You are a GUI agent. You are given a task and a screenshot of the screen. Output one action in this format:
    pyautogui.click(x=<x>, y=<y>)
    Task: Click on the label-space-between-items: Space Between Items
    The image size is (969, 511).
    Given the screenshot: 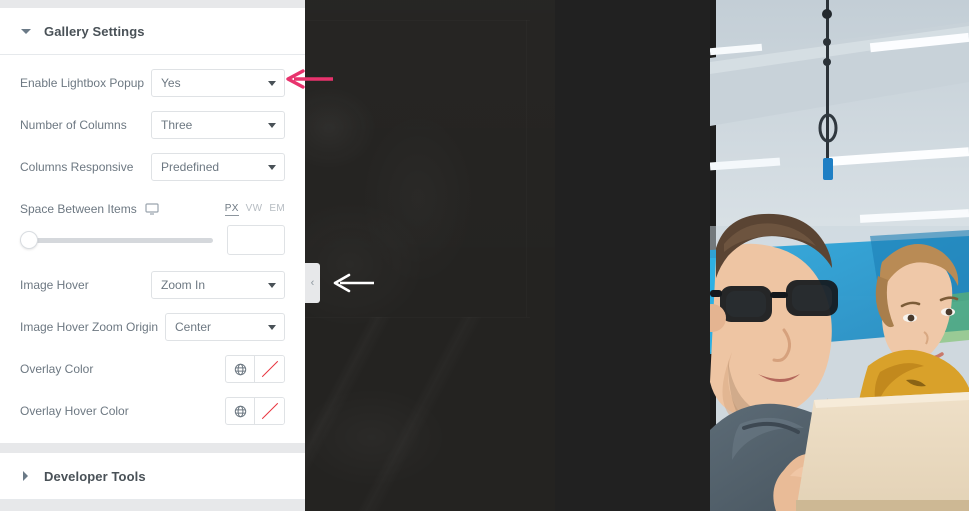 What is the action you would take?
    pyautogui.click(x=78, y=209)
    